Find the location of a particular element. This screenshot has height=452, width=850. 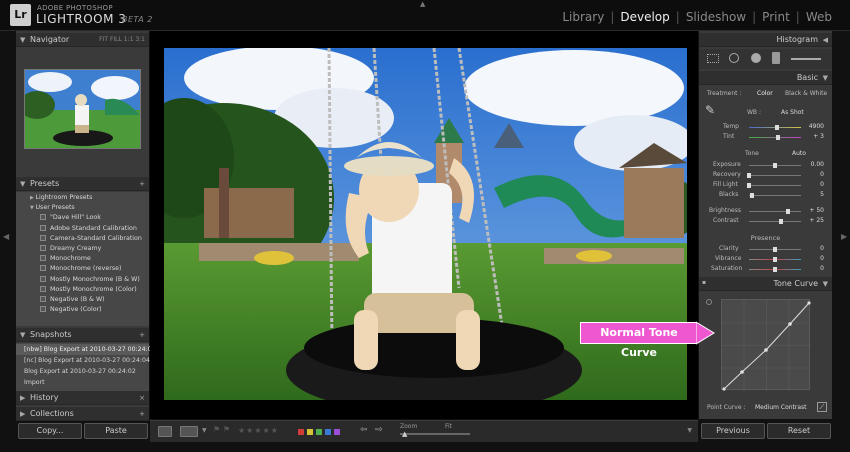

snapshots-header: ▼ Snapshots + is located at coordinates (82, 335).